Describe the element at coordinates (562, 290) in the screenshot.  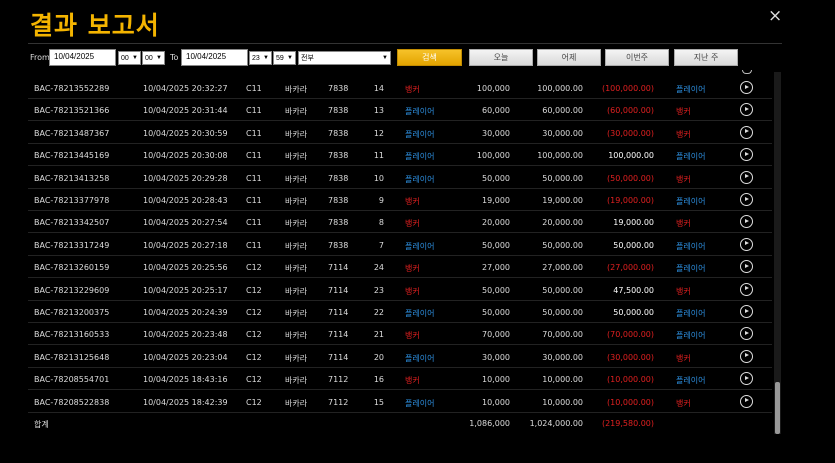
I see `valid-bet: 50,000.00` at that location.